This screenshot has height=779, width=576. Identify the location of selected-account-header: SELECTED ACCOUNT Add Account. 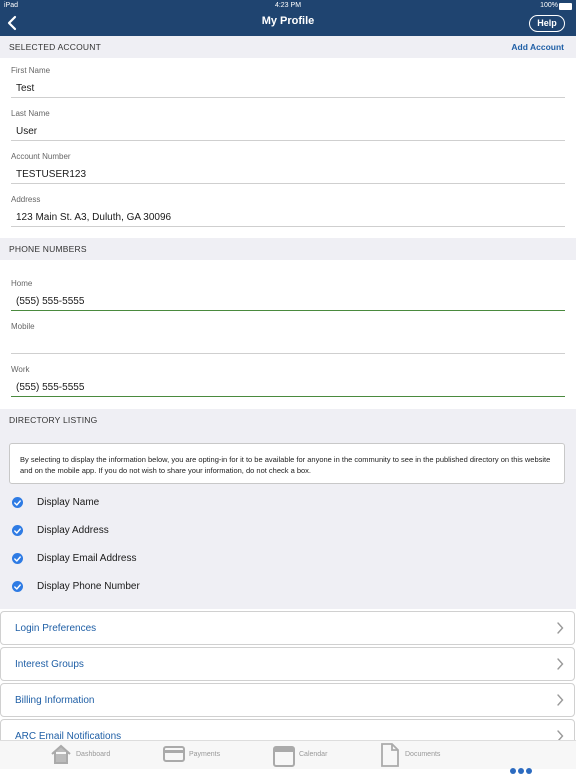
(288, 47).